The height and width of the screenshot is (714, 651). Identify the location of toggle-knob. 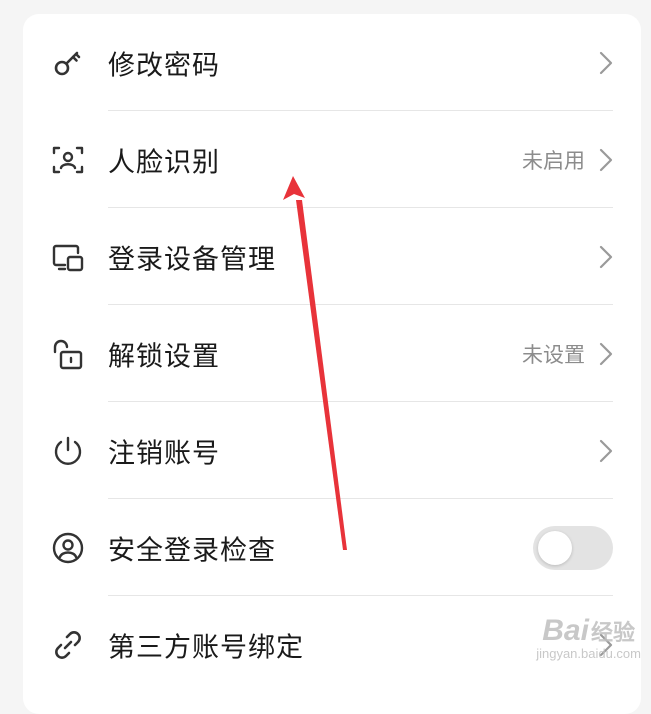
(555, 547).